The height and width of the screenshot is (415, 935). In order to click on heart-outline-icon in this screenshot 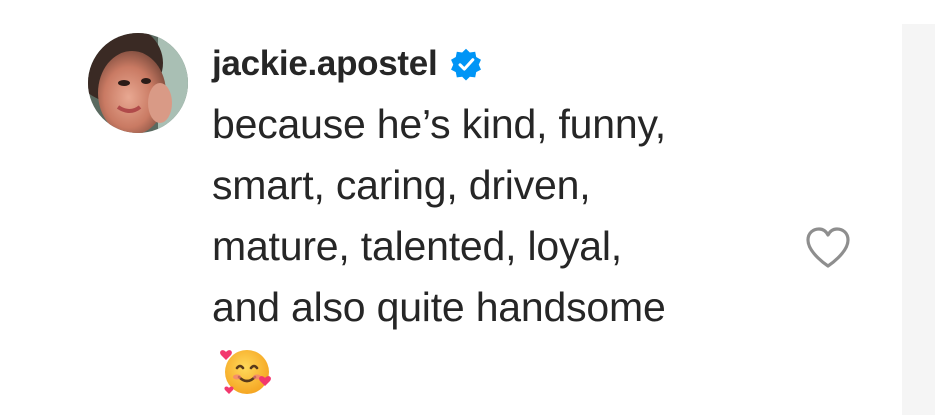, I will do `click(828, 247)`.